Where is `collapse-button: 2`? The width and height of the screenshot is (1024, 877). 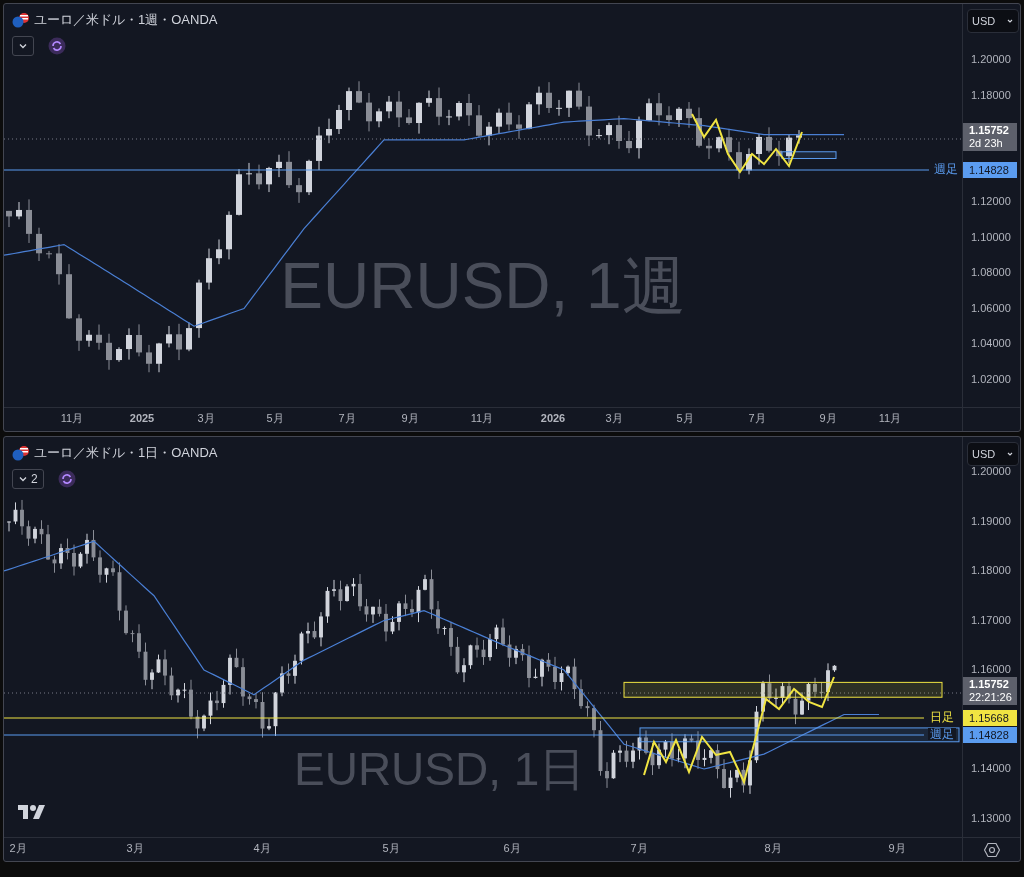
collapse-button: 2 is located at coordinates (28, 478).